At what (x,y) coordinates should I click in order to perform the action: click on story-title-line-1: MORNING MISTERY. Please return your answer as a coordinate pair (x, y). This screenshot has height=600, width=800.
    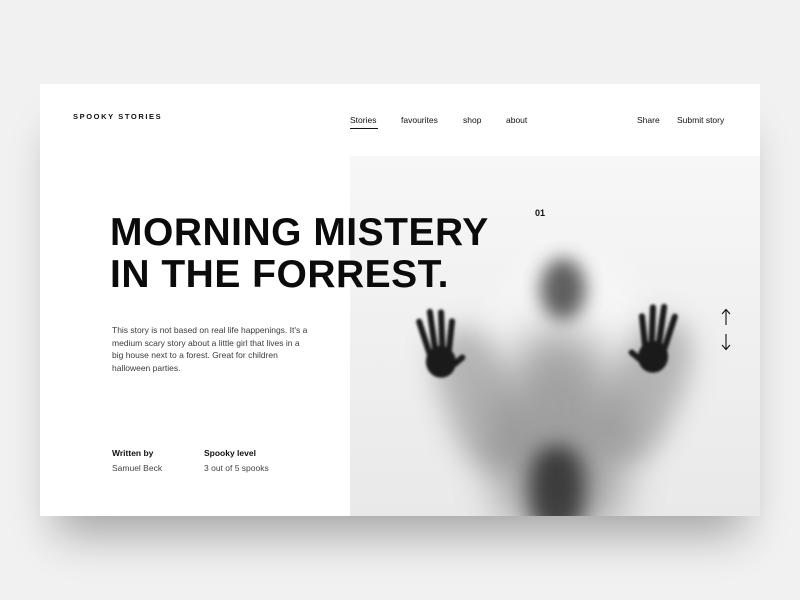
    Looking at the image, I should click on (299, 232).